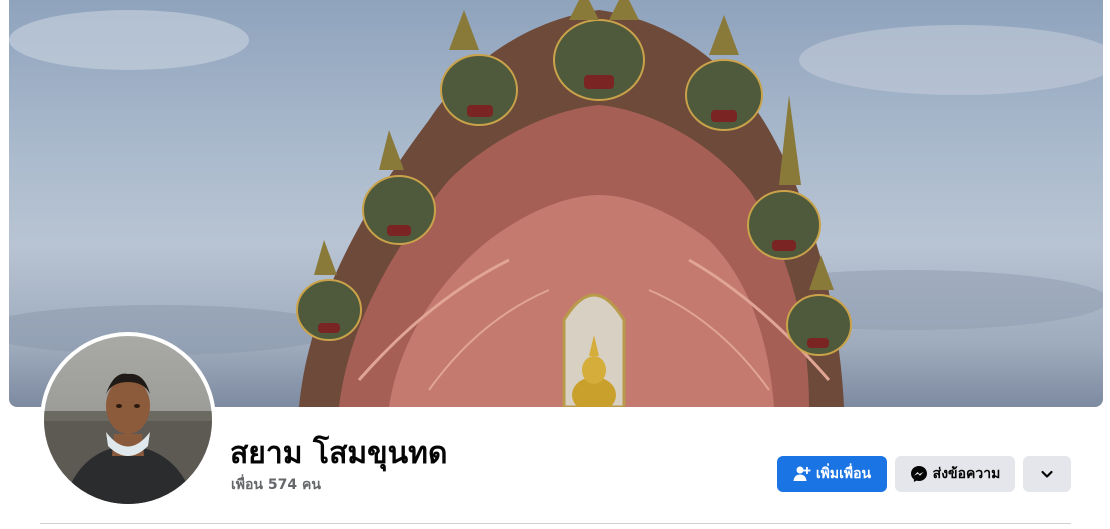 This screenshot has height=529, width=1110. What do you see at coordinates (555, 523) in the screenshot?
I see `header-divider` at bounding box center [555, 523].